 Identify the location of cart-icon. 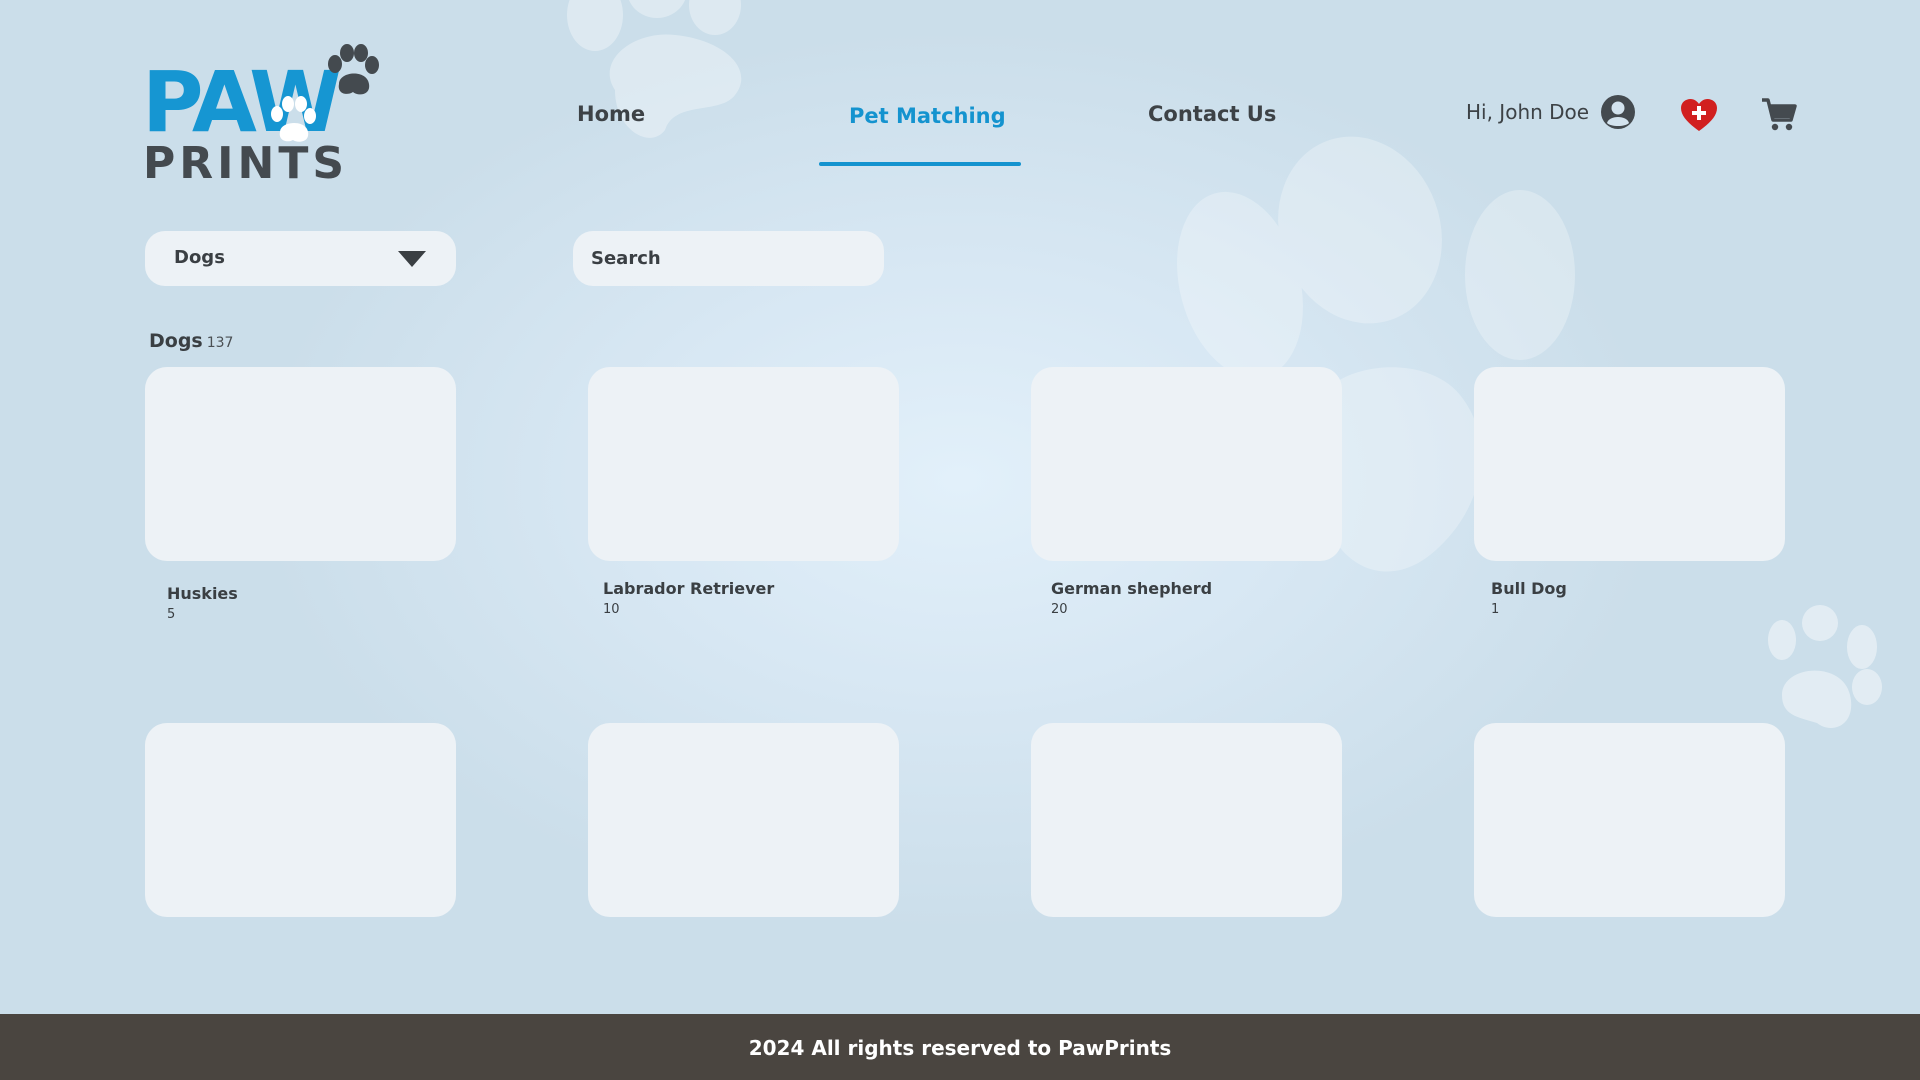
(1779, 117).